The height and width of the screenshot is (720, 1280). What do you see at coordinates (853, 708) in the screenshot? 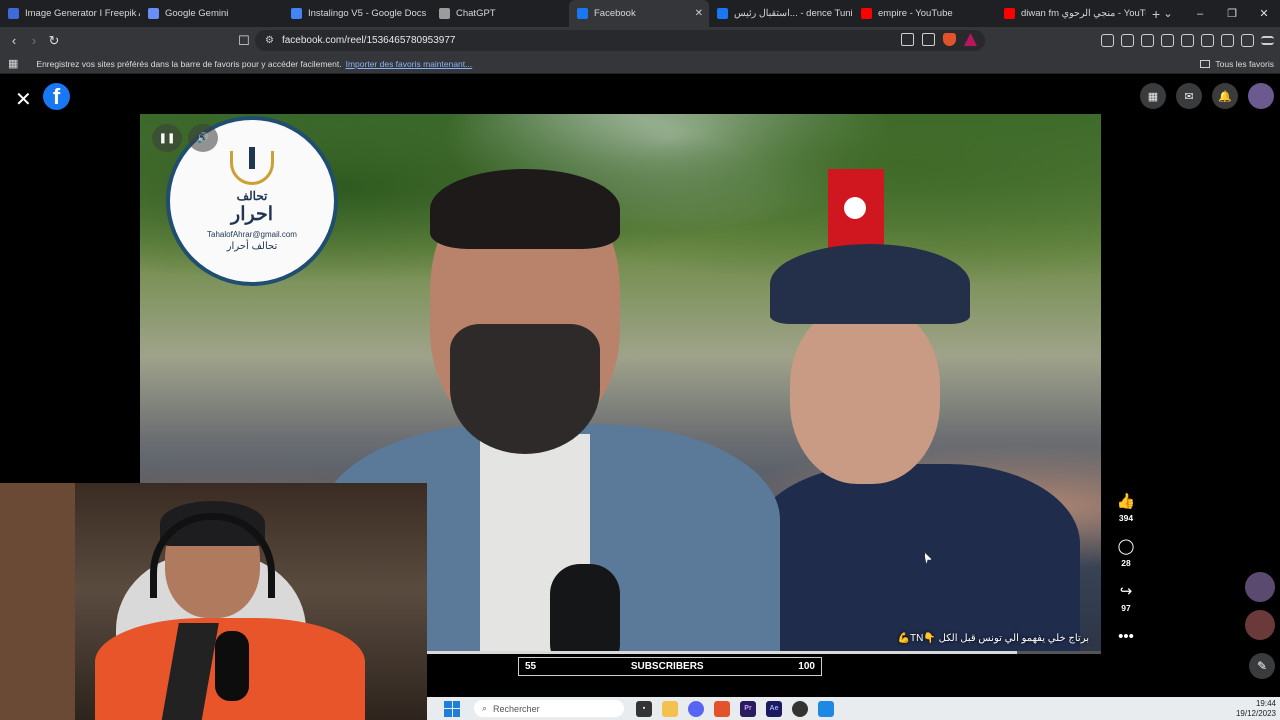
I see `windows-taskbar: ⌕ Rechercher ▪ Pr Ae 19:44 19/12/2023` at bounding box center [853, 708].